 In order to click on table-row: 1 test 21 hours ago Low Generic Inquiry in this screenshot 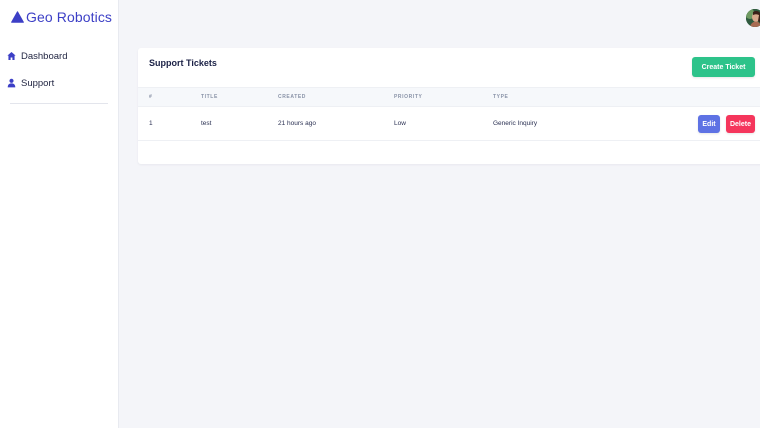, I will do `click(449, 124)`.